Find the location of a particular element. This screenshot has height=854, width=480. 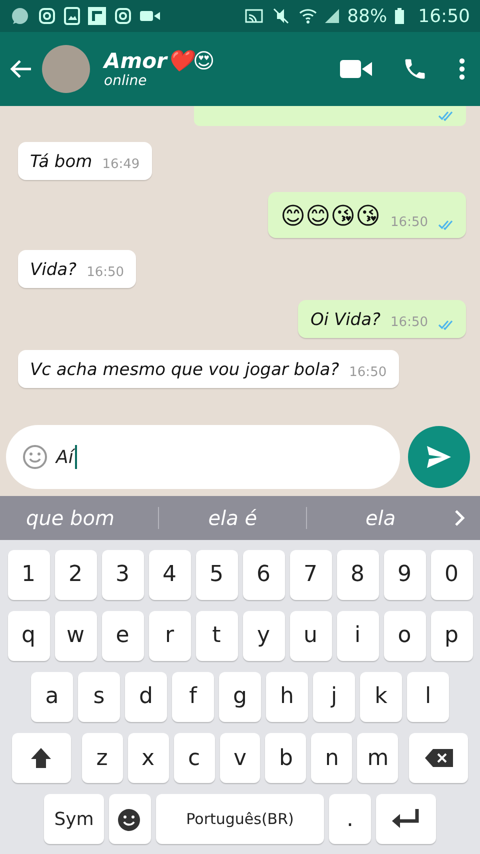

shift-key is located at coordinates (41, 758).